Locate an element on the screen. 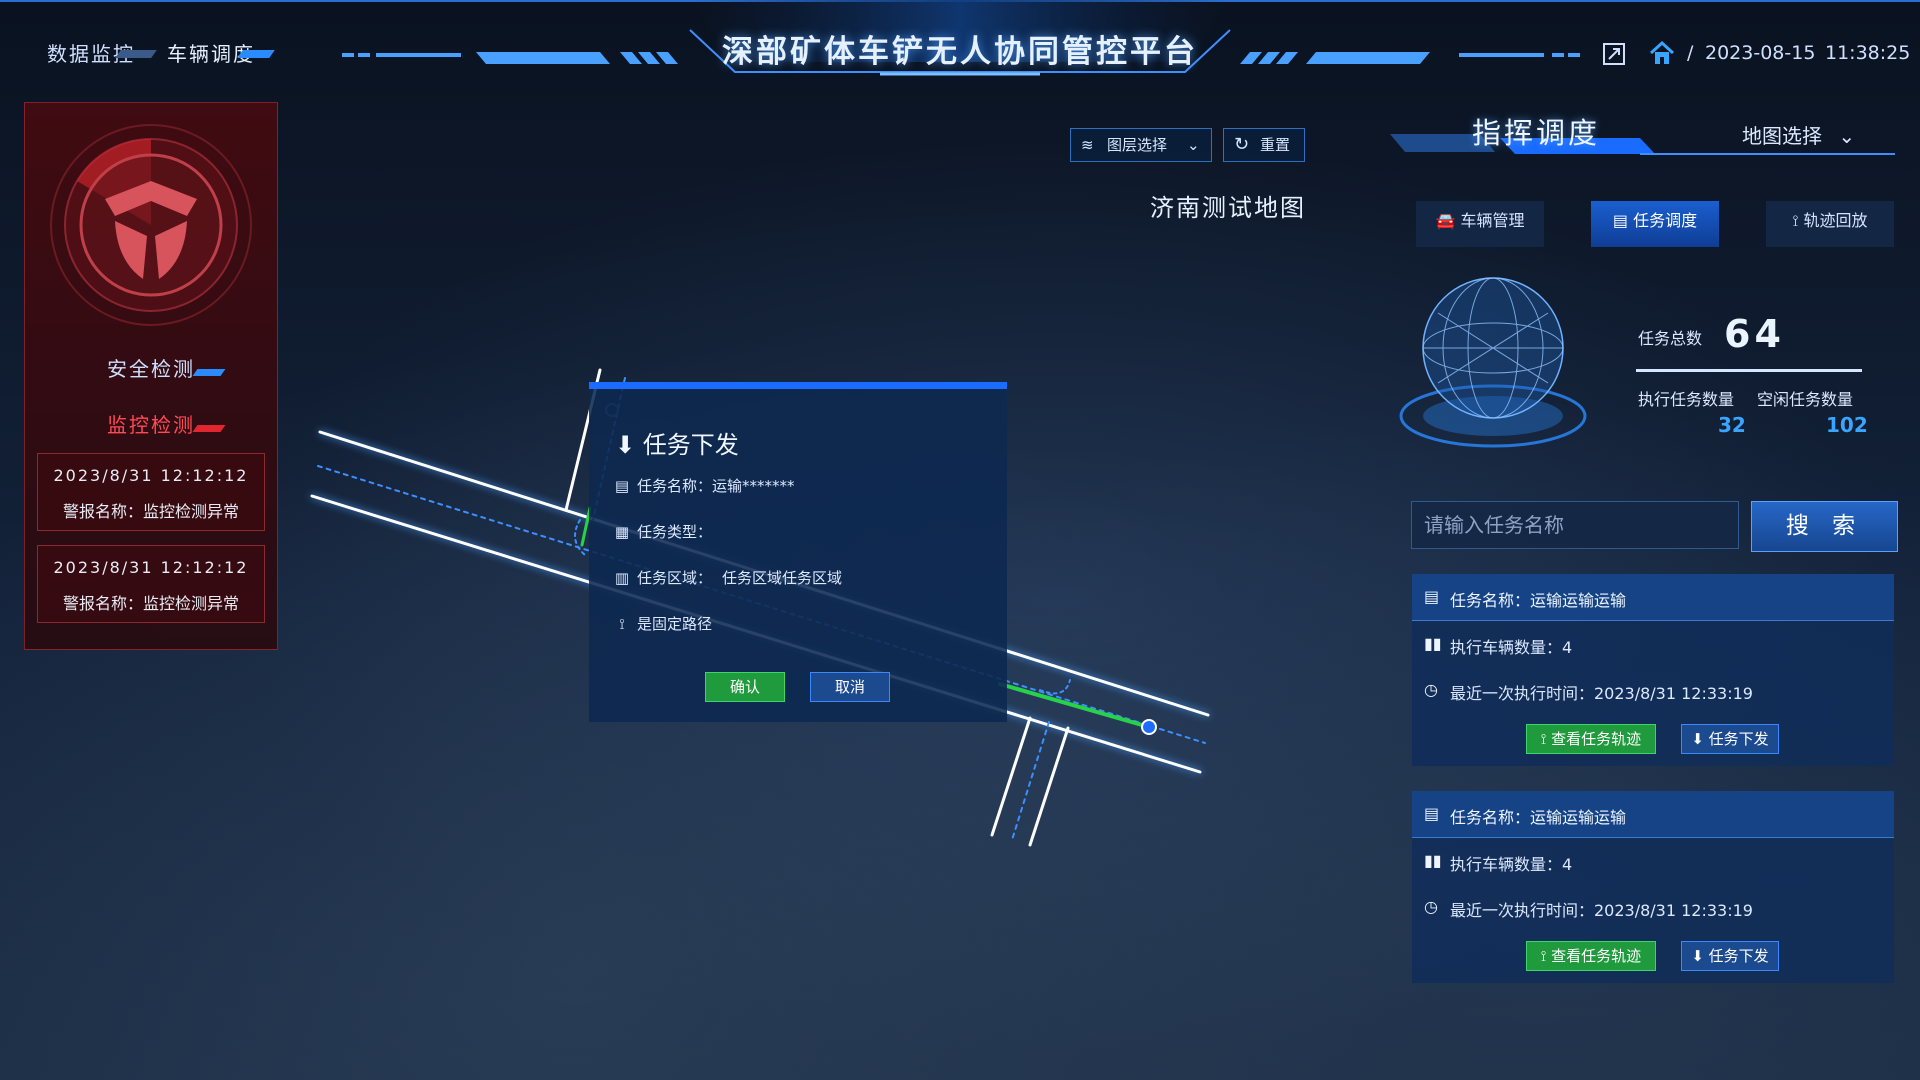 The image size is (1920, 1080). globe-icon is located at coordinates (1493, 362).